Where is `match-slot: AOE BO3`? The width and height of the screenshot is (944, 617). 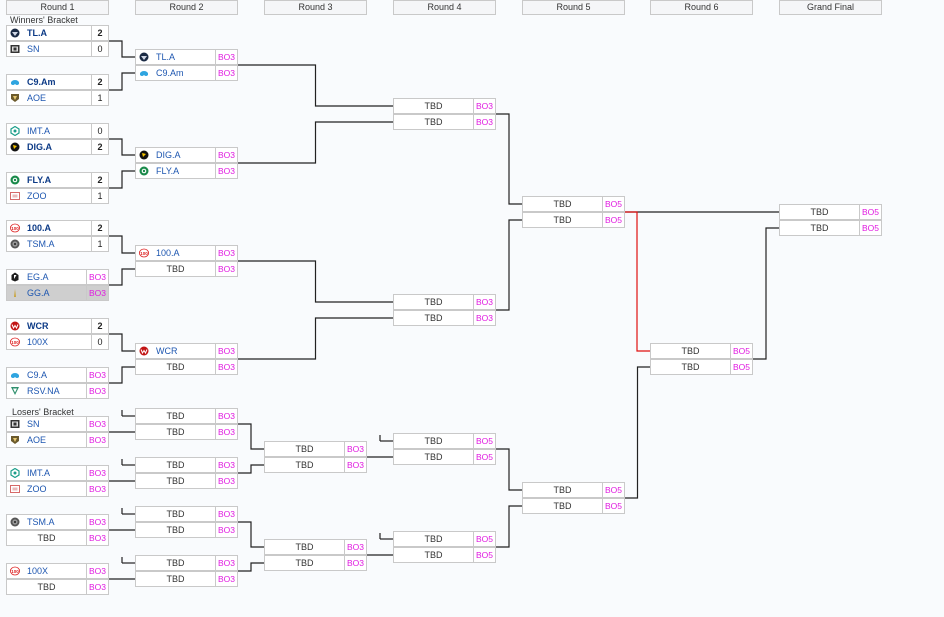
match-slot: AOE BO3 is located at coordinates (57, 440).